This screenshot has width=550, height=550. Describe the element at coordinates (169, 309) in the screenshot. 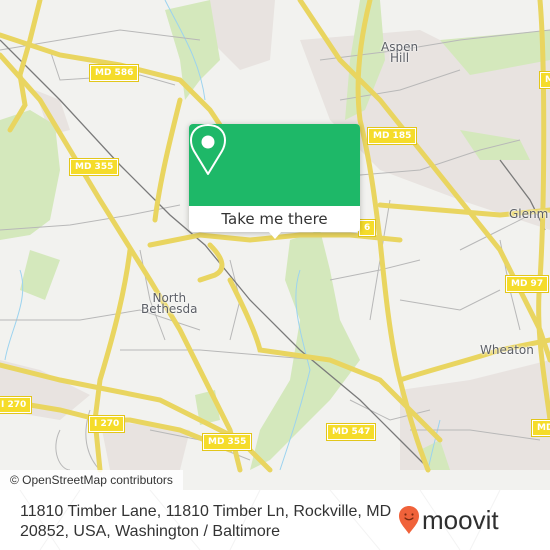

I see `place-label-line: Bethesda` at that location.